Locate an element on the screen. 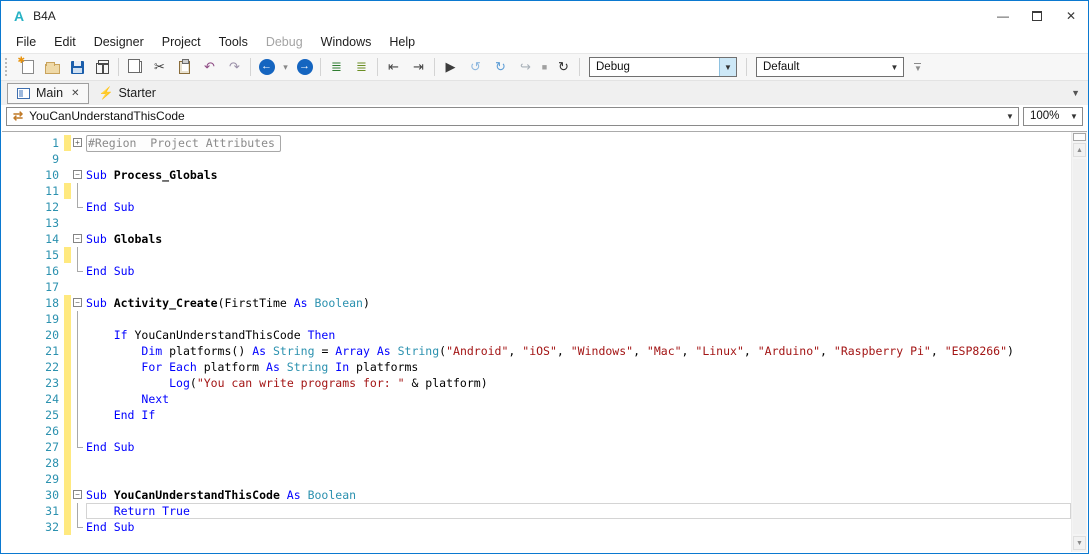 This screenshot has width=1089, height=554. line-number: 30 is located at coordinates (33, 495).